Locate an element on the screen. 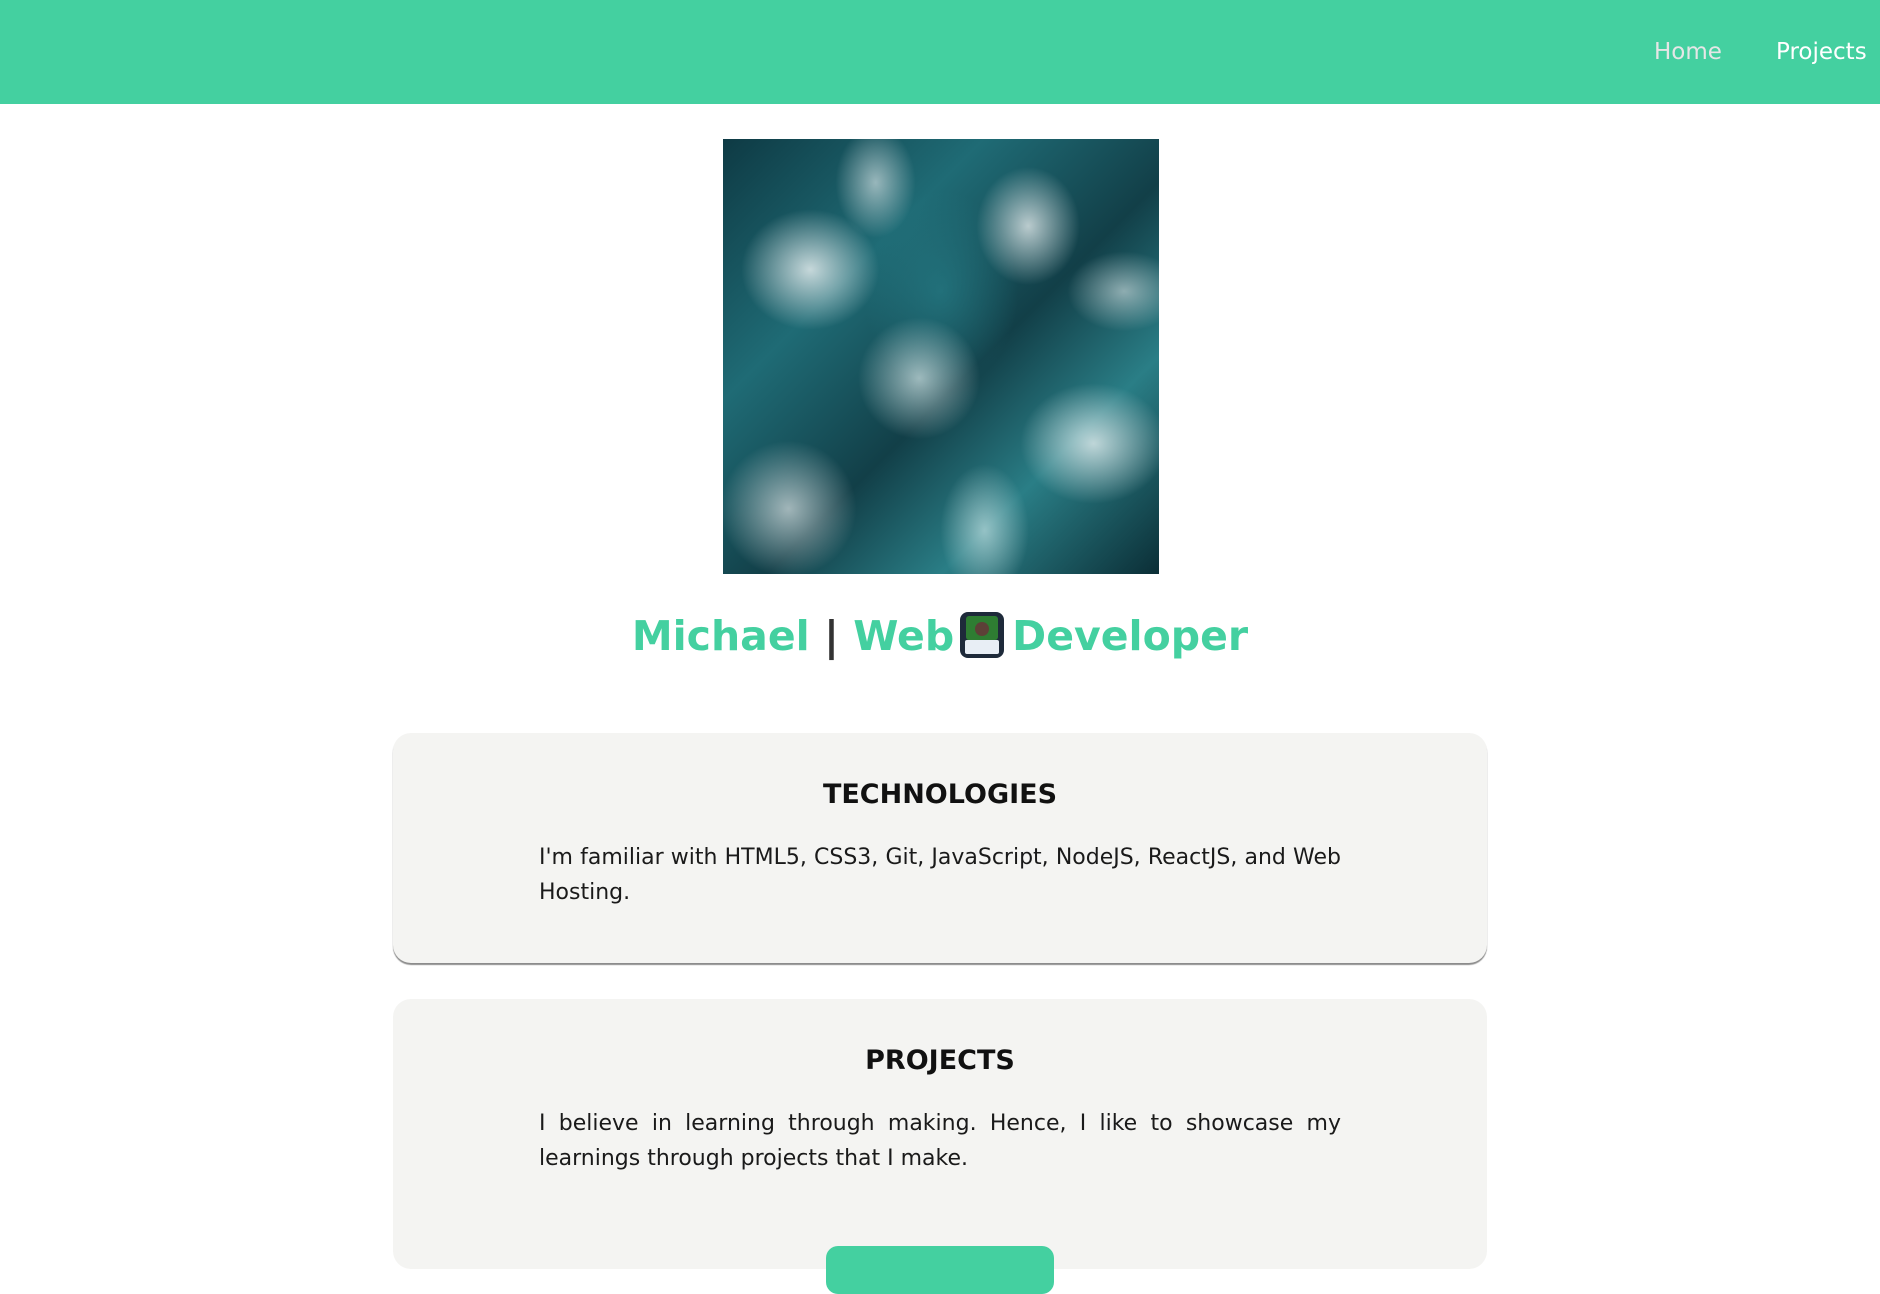  technologies-heading: TECHNOLOGIES is located at coordinates (940, 794).